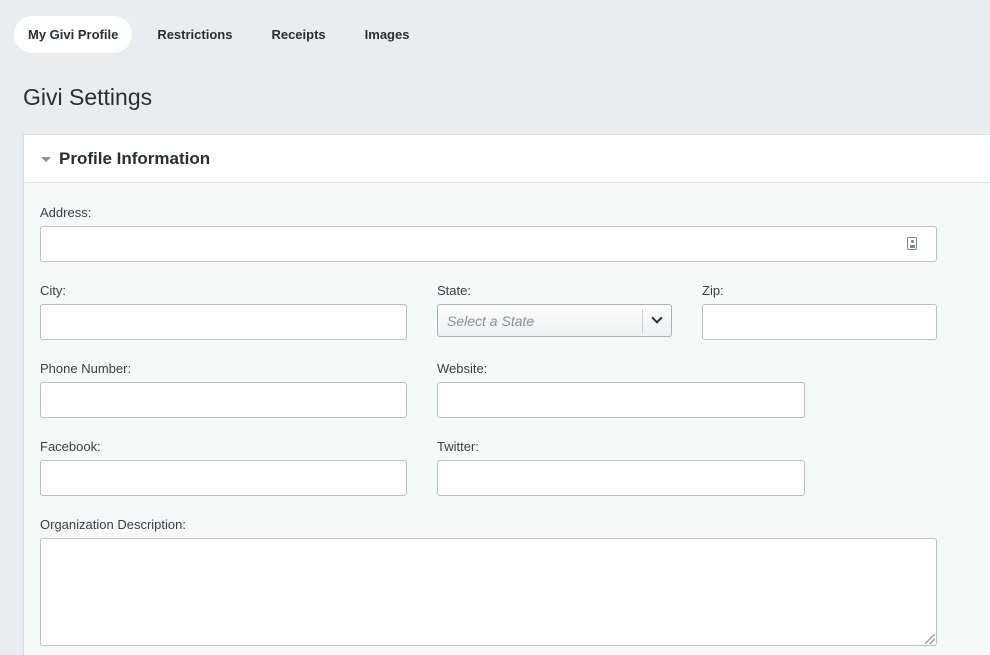 The image size is (990, 655). What do you see at coordinates (46, 159) in the screenshot?
I see `caret-down-icon` at bounding box center [46, 159].